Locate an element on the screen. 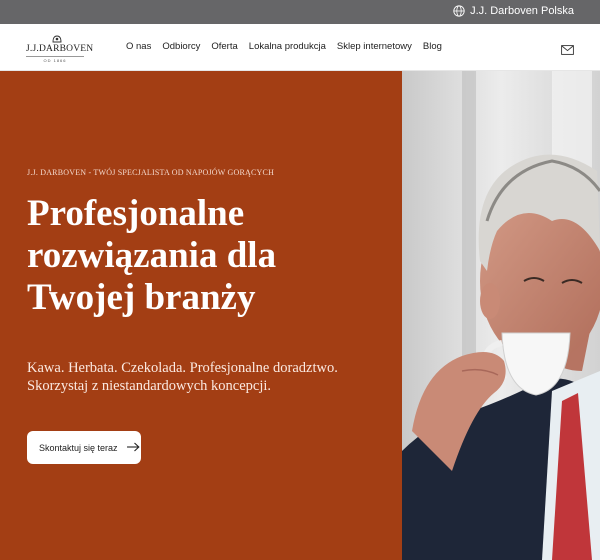 This screenshot has height=560, width=600. brand-name: J.J.DARBOVEN is located at coordinates (60, 49).